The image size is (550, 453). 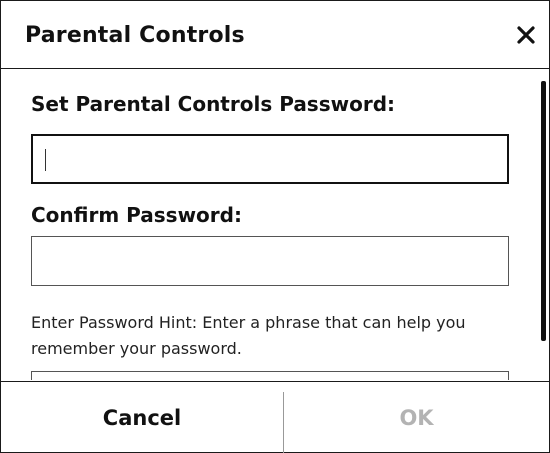 What do you see at coordinates (213, 104) in the screenshot?
I see `password-label: Set Parental Controls Password:` at bounding box center [213, 104].